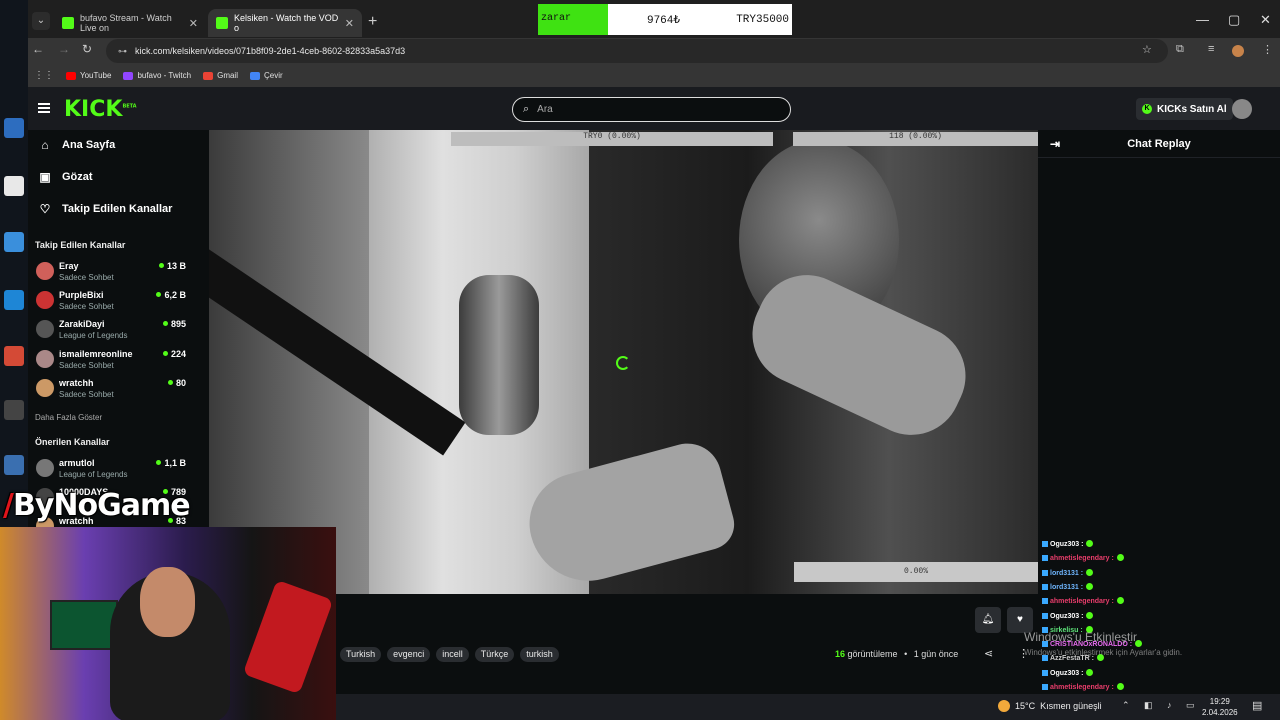 The height and width of the screenshot is (720, 1280). What do you see at coordinates (96, 354) in the screenshot?
I see `channel-name: ismailemreonline` at bounding box center [96, 354].